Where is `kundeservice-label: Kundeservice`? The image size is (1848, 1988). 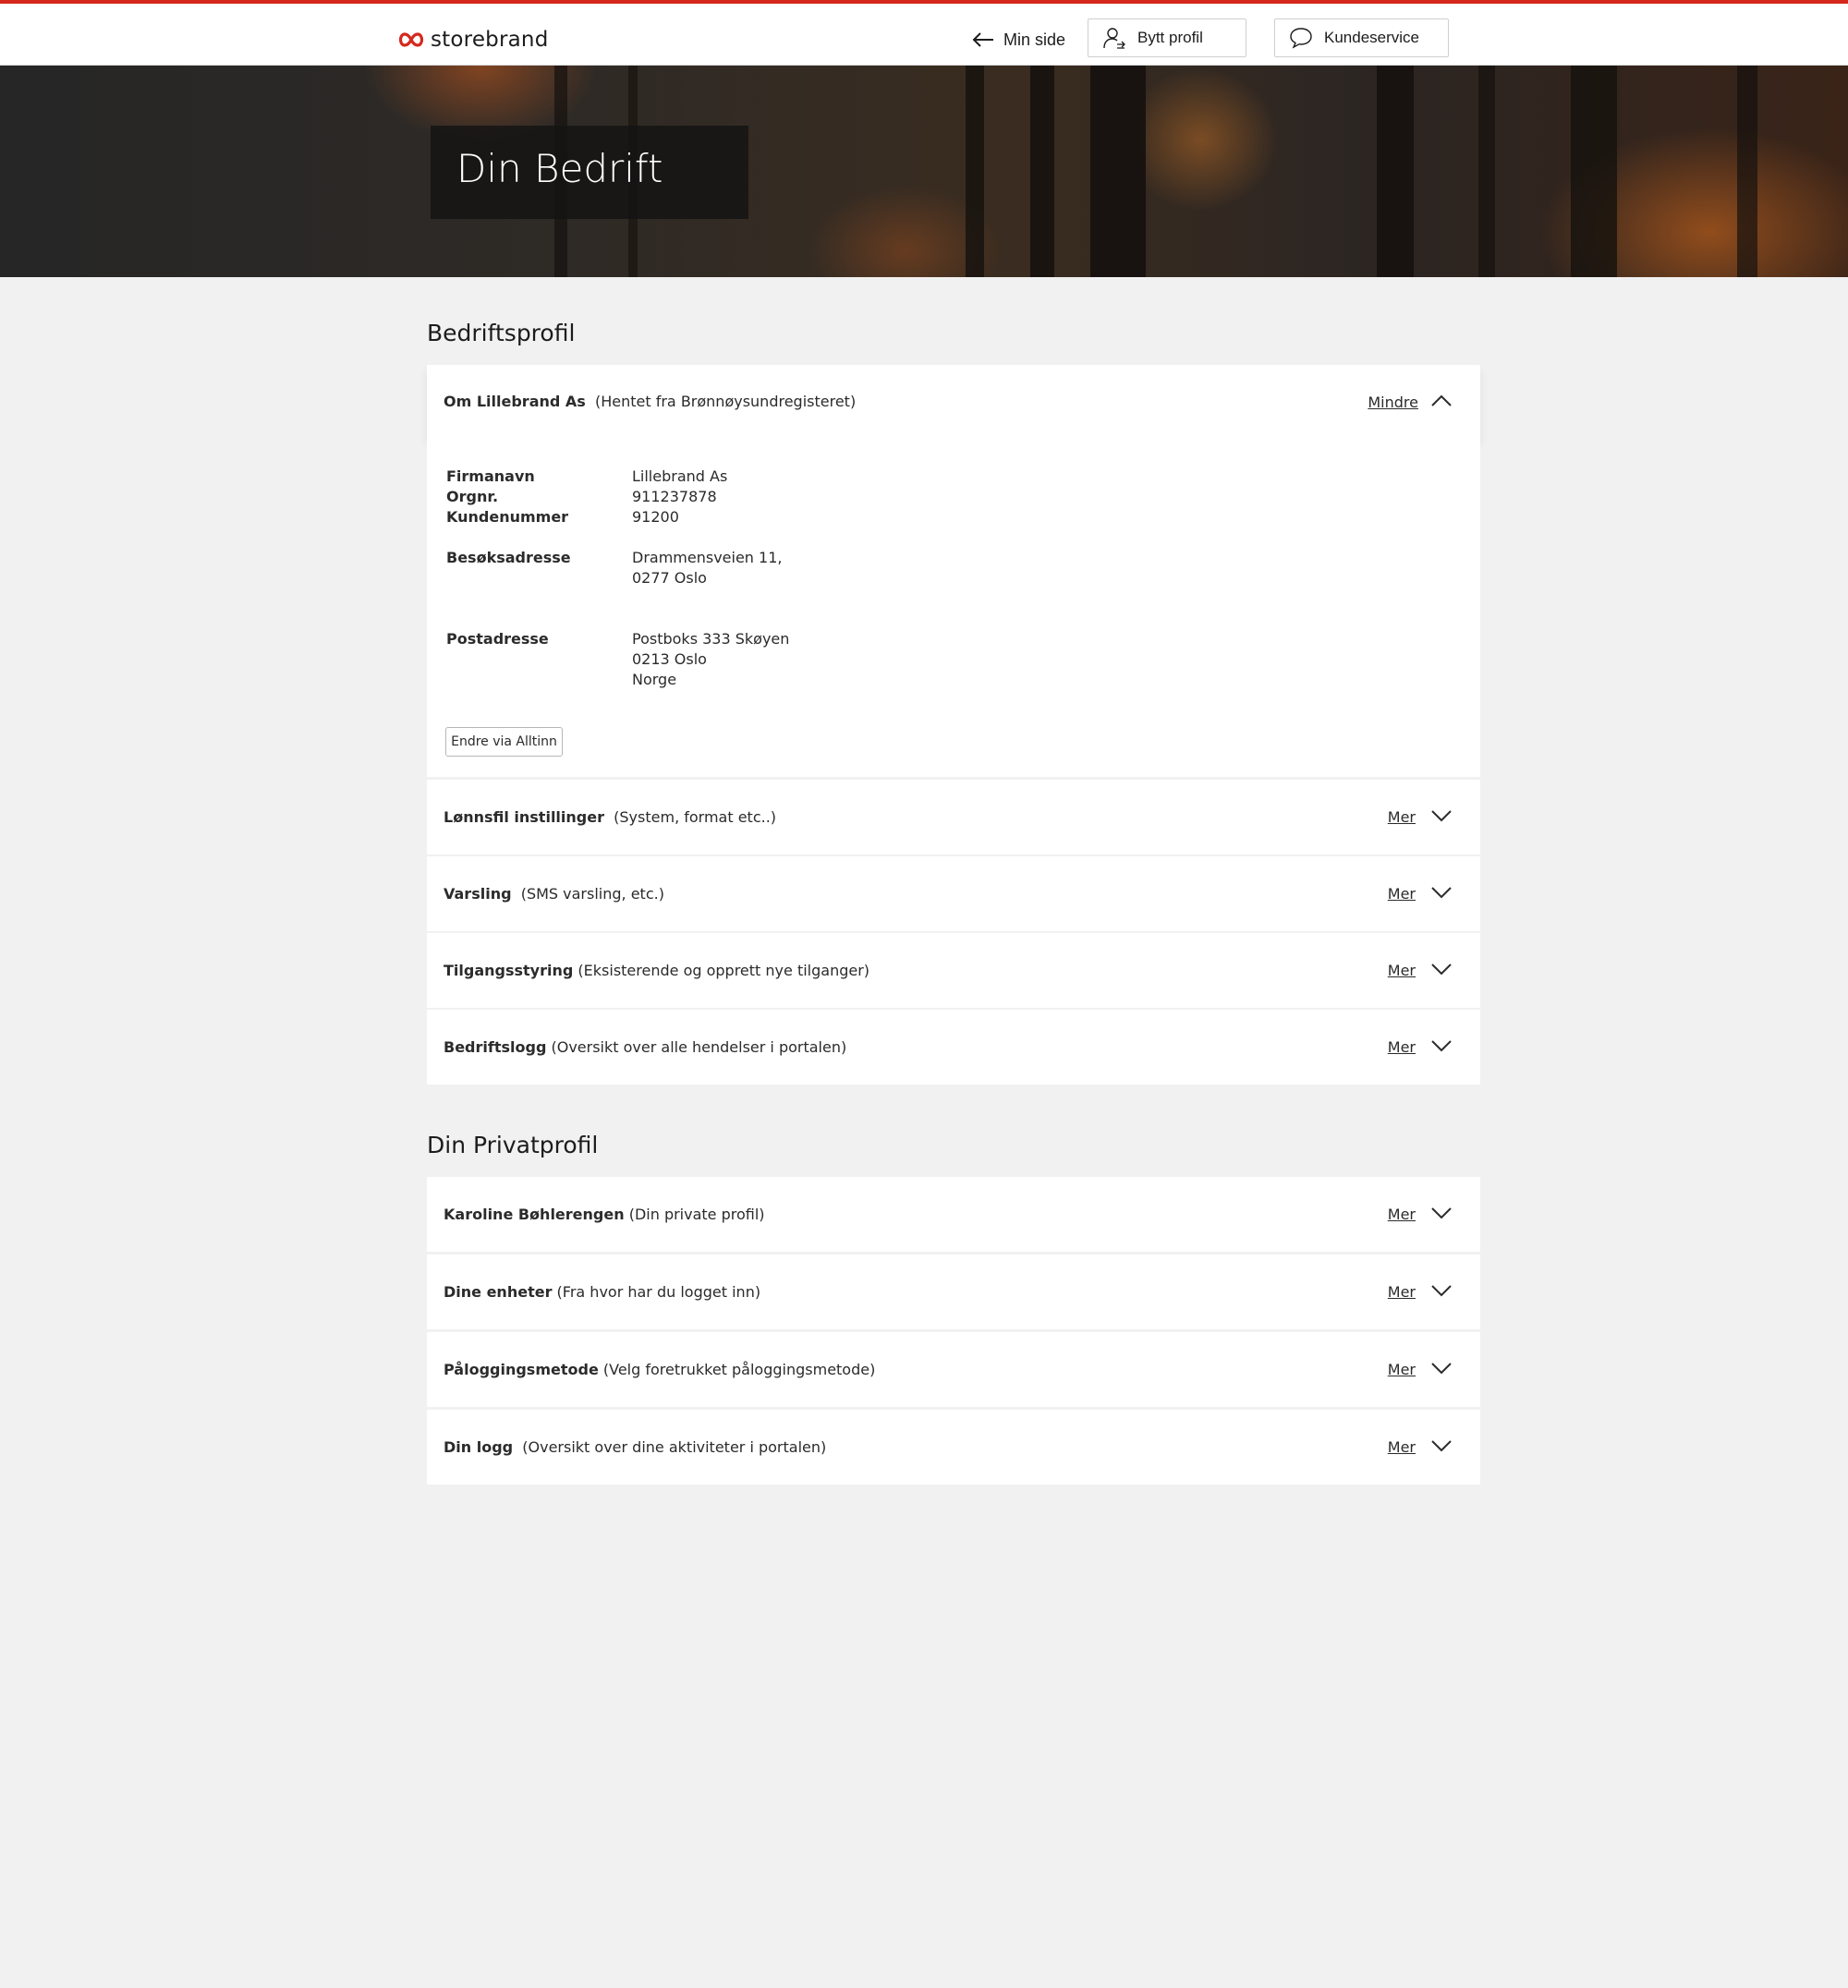
kundeservice-label: Kundeservice is located at coordinates (1372, 38).